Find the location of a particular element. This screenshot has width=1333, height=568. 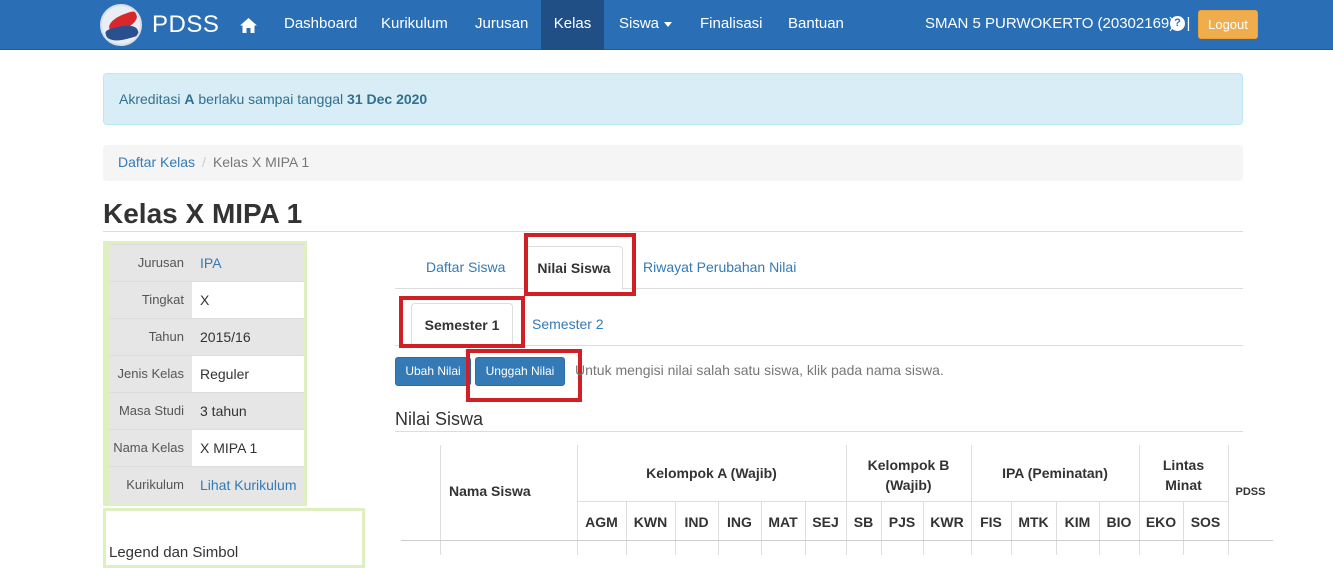

header-lintas-minat: Lintas Minat is located at coordinates (1183, 475).